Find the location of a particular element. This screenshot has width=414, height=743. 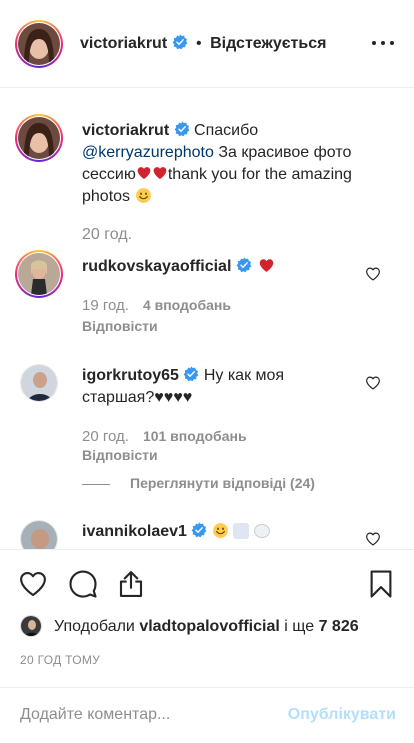

heart-outline-icon is located at coordinates (33, 584).